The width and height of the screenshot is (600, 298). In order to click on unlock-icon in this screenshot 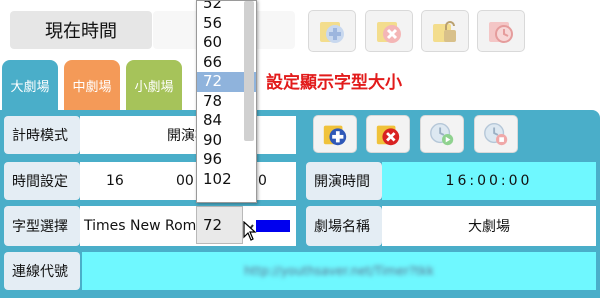, I will do `click(444, 31)`.